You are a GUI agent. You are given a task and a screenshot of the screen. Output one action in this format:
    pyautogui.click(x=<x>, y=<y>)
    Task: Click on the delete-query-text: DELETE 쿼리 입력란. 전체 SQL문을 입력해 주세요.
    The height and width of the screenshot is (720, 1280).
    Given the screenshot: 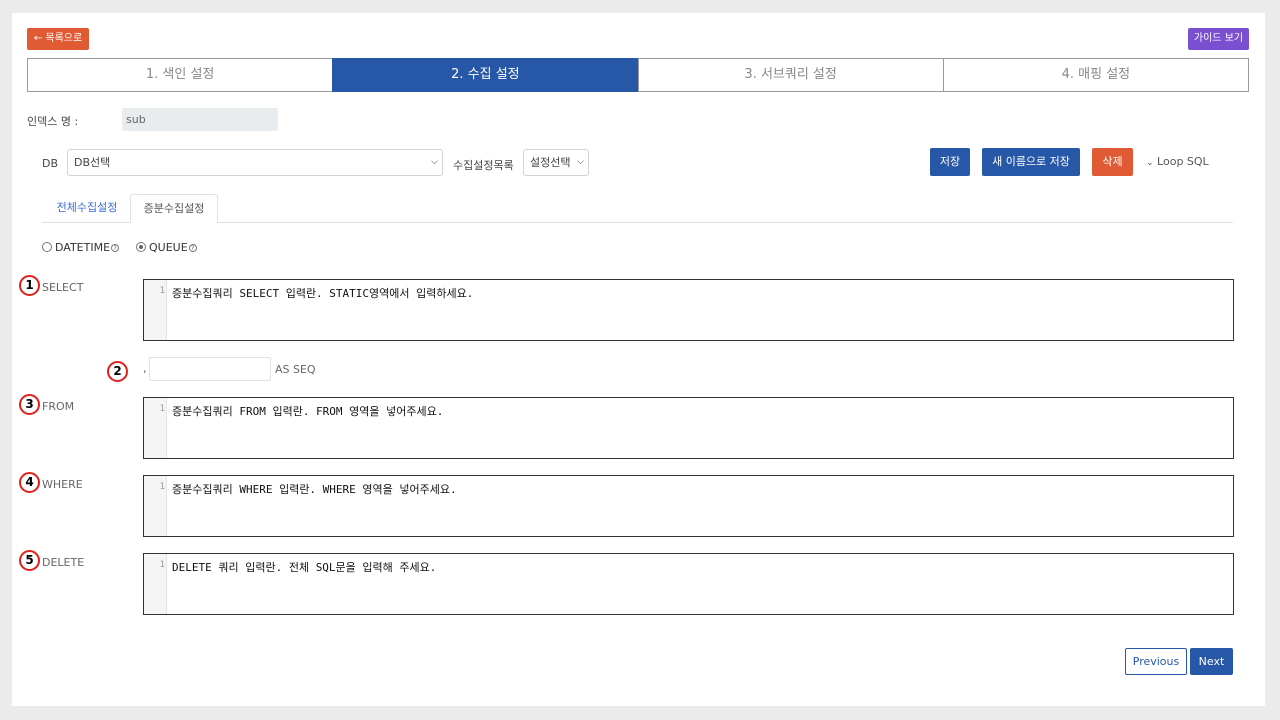 What is the action you would take?
    pyautogui.click(x=304, y=567)
    